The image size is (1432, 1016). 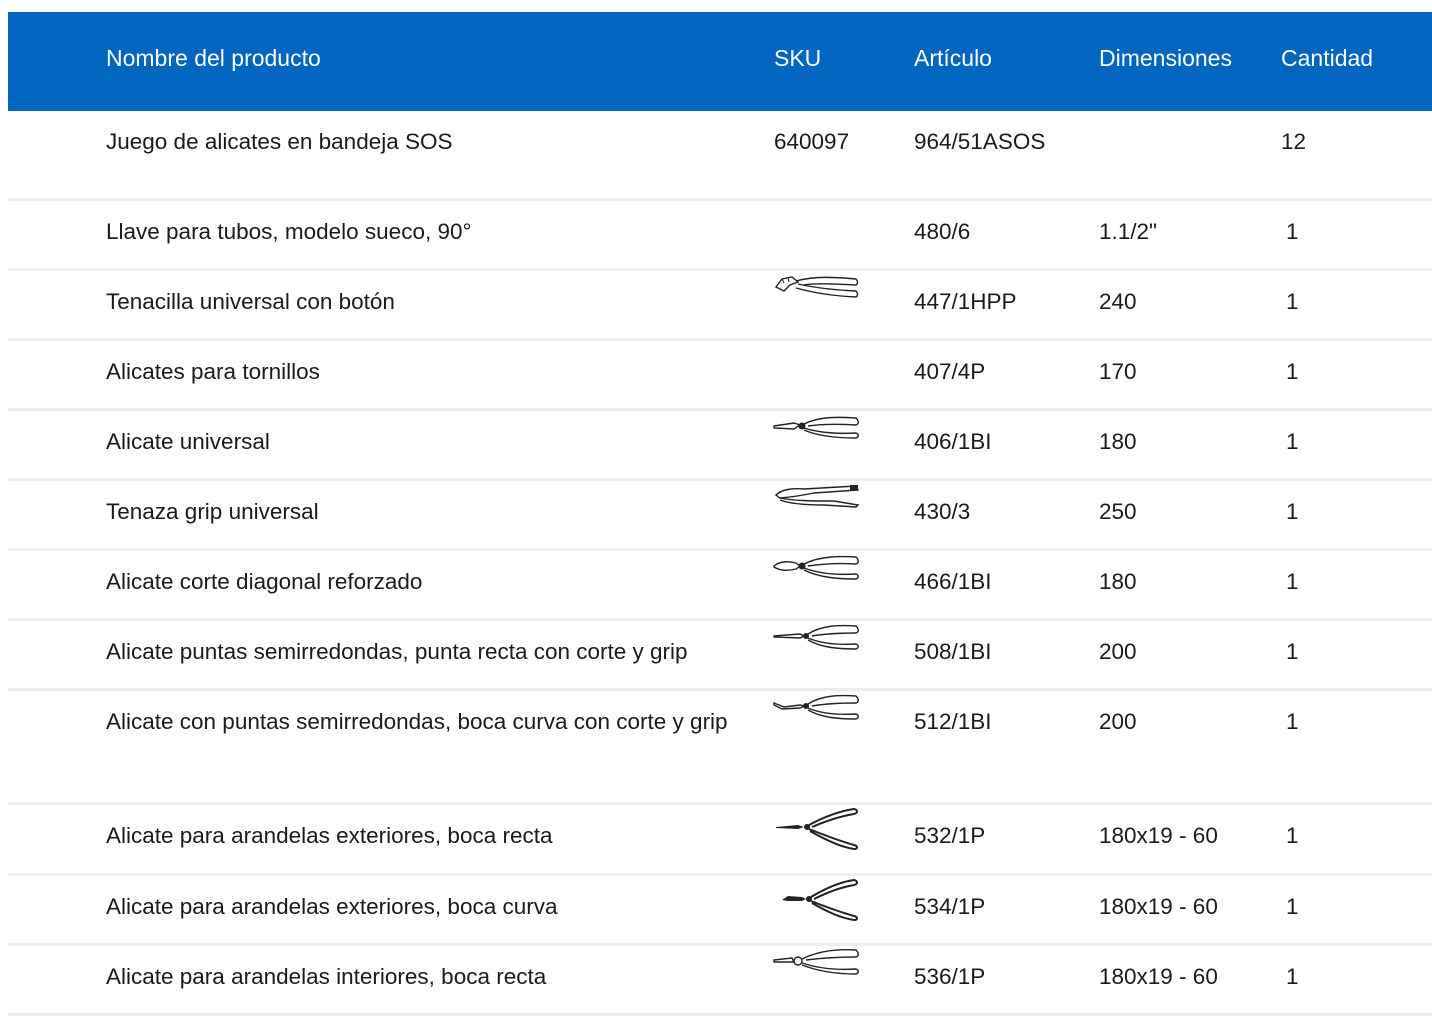 I want to click on product-article: 447/1HPP, so click(x=965, y=301).